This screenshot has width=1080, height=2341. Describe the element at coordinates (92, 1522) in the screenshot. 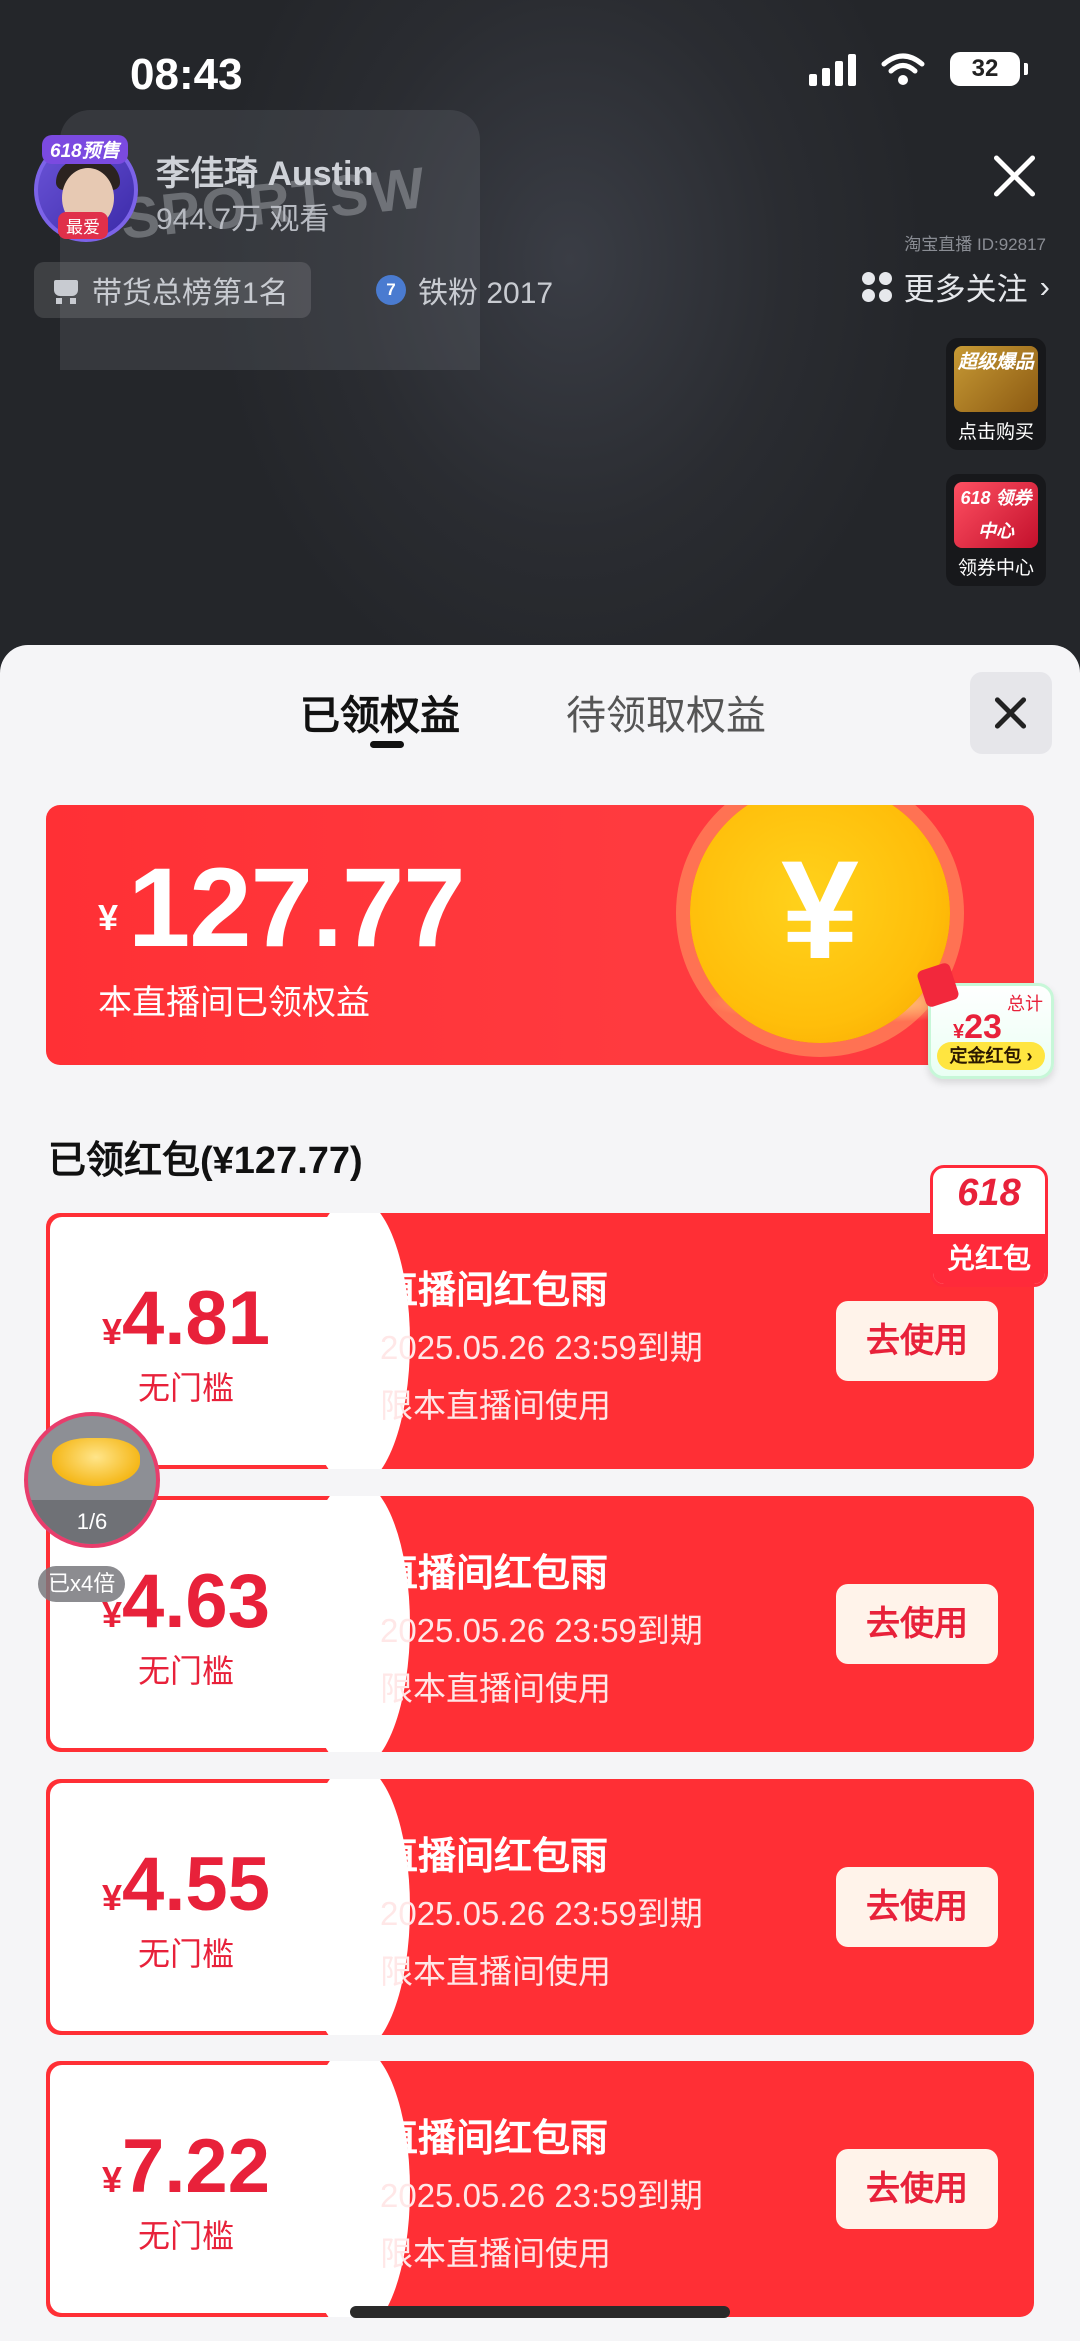

I see `task-progress: 1/6` at that location.